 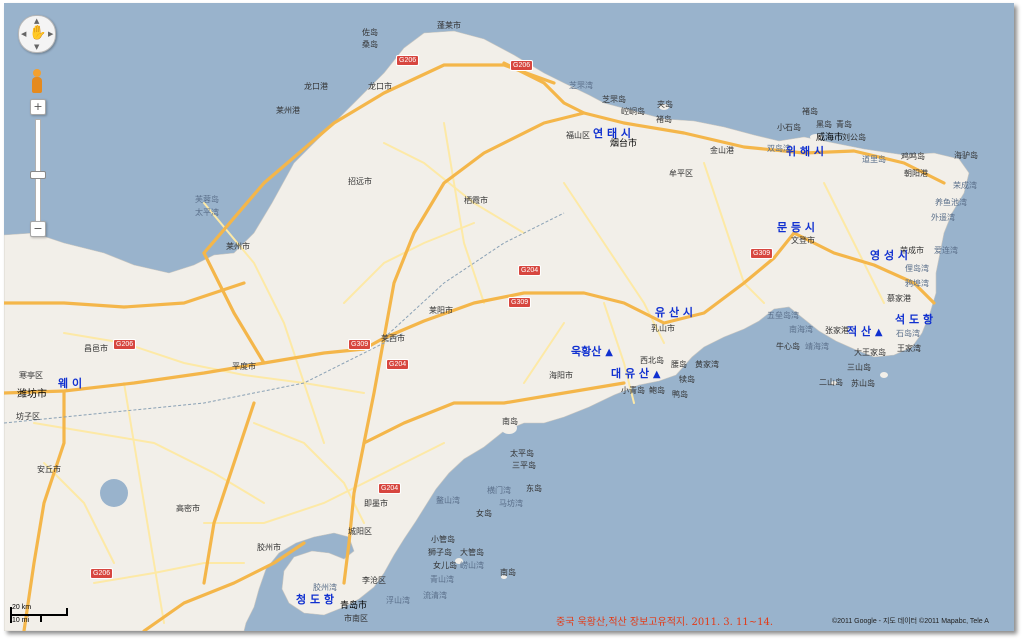 What do you see at coordinates (633, 111) in the screenshot?
I see `place-label: 崆峒岛` at bounding box center [633, 111].